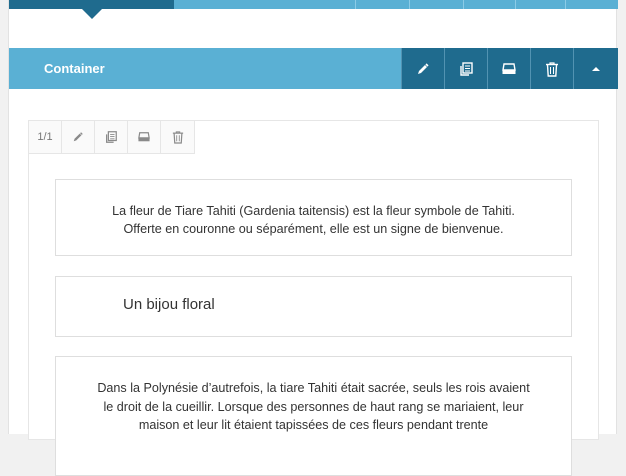 The image size is (626, 476). Describe the element at coordinates (45, 137) in the screenshot. I see `column-size-label: 1/1` at that location.